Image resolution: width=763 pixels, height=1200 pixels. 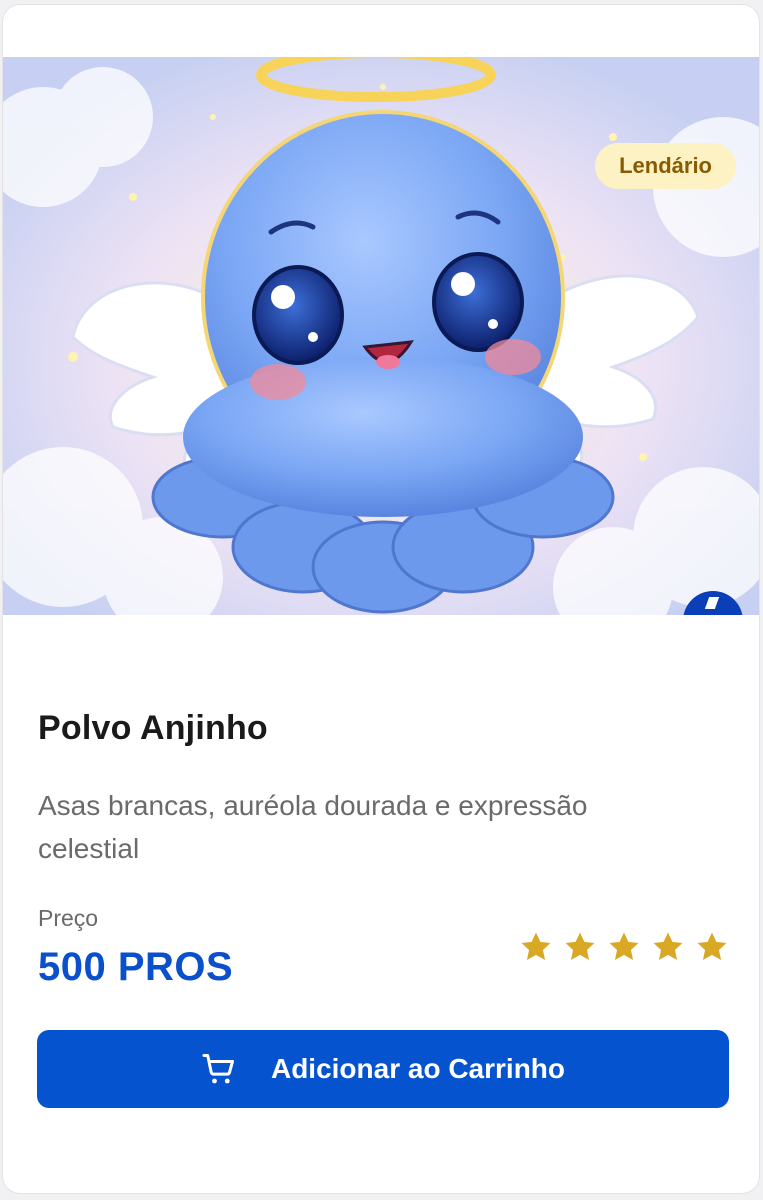 I want to click on star-rating, so click(x=624, y=947).